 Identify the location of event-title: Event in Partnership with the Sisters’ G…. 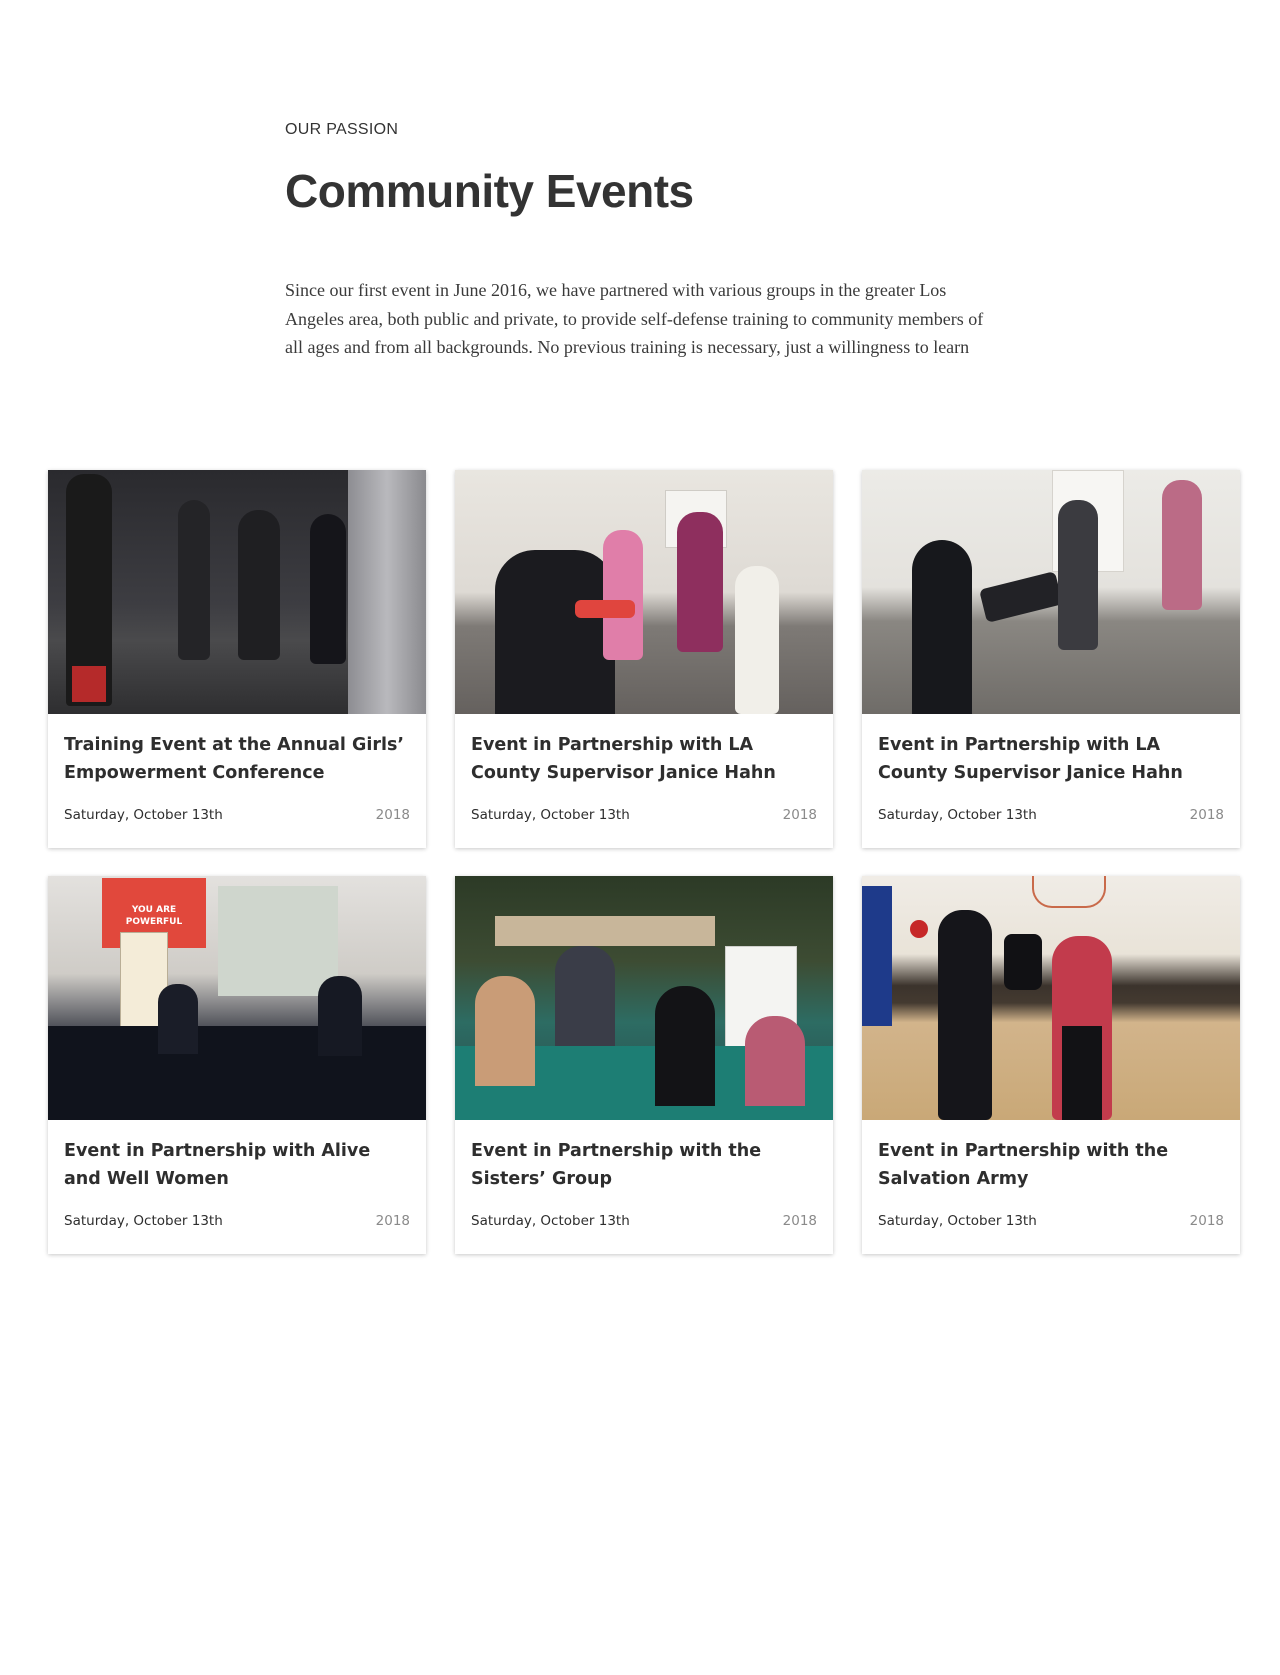
(616, 1165).